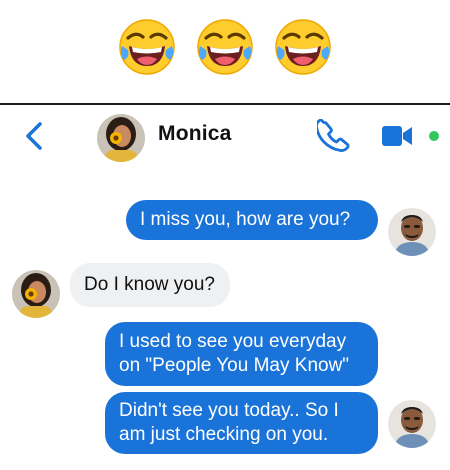  I want to click on video-camera-icon, so click(397, 136).